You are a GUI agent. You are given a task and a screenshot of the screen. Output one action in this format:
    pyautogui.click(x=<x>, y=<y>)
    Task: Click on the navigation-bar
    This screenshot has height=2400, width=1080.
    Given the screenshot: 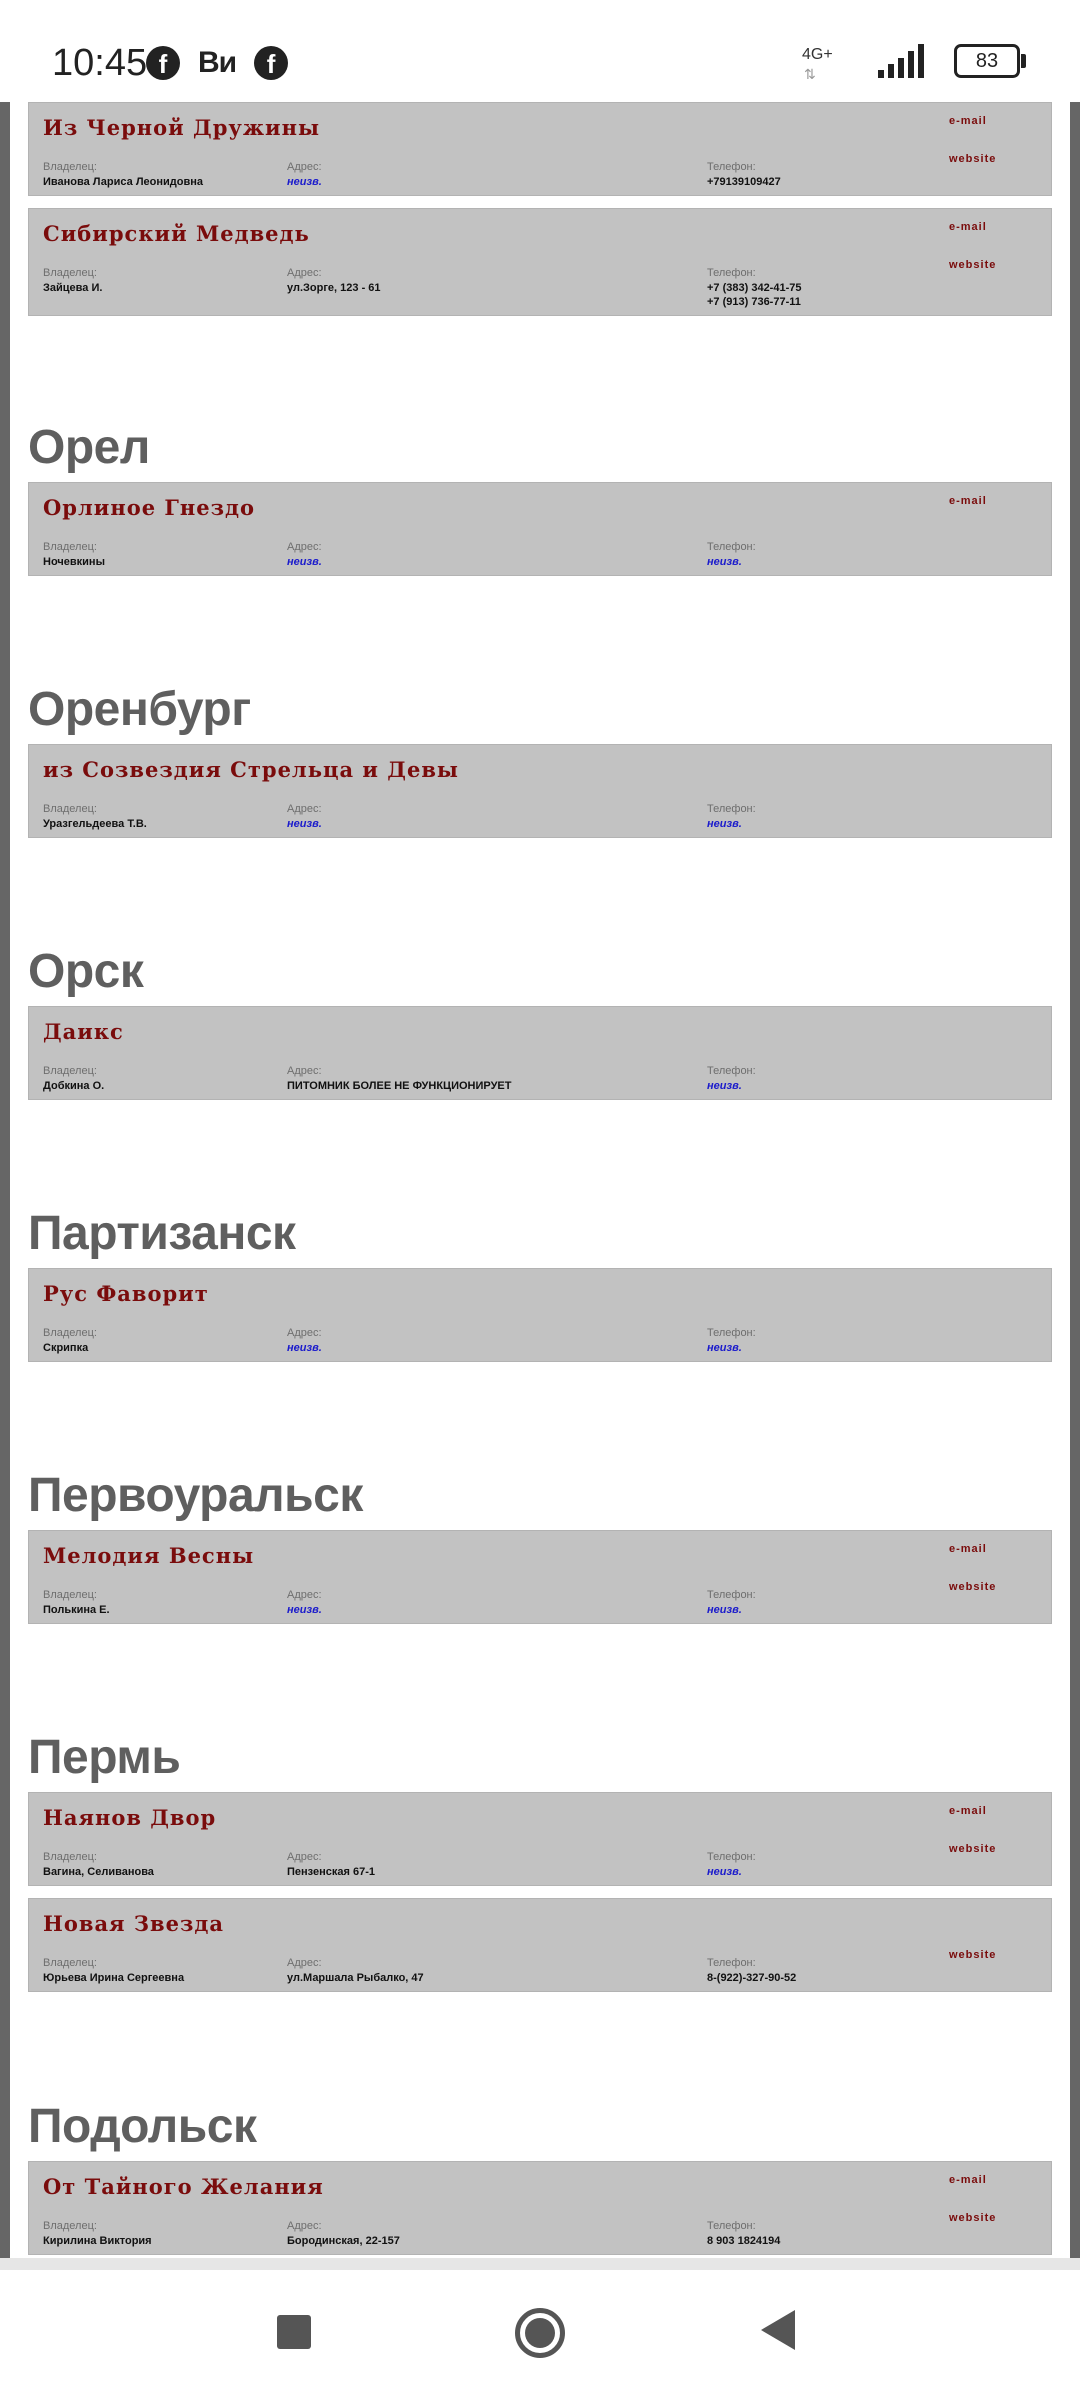 What is the action you would take?
    pyautogui.click(x=540, y=2335)
    